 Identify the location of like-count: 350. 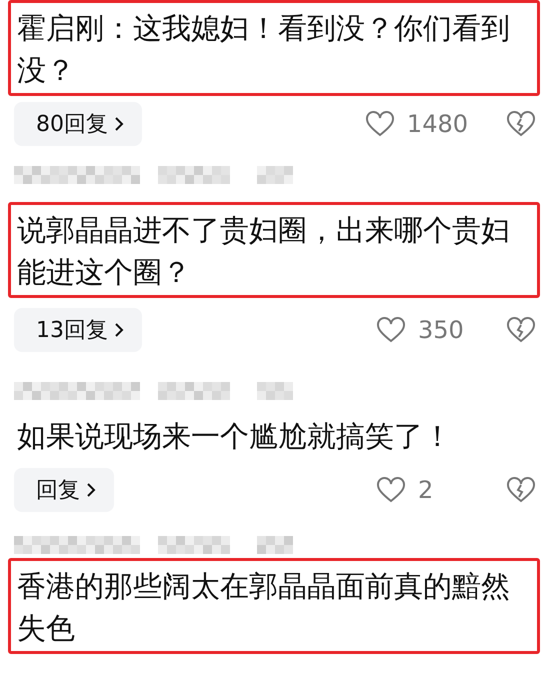
(441, 330).